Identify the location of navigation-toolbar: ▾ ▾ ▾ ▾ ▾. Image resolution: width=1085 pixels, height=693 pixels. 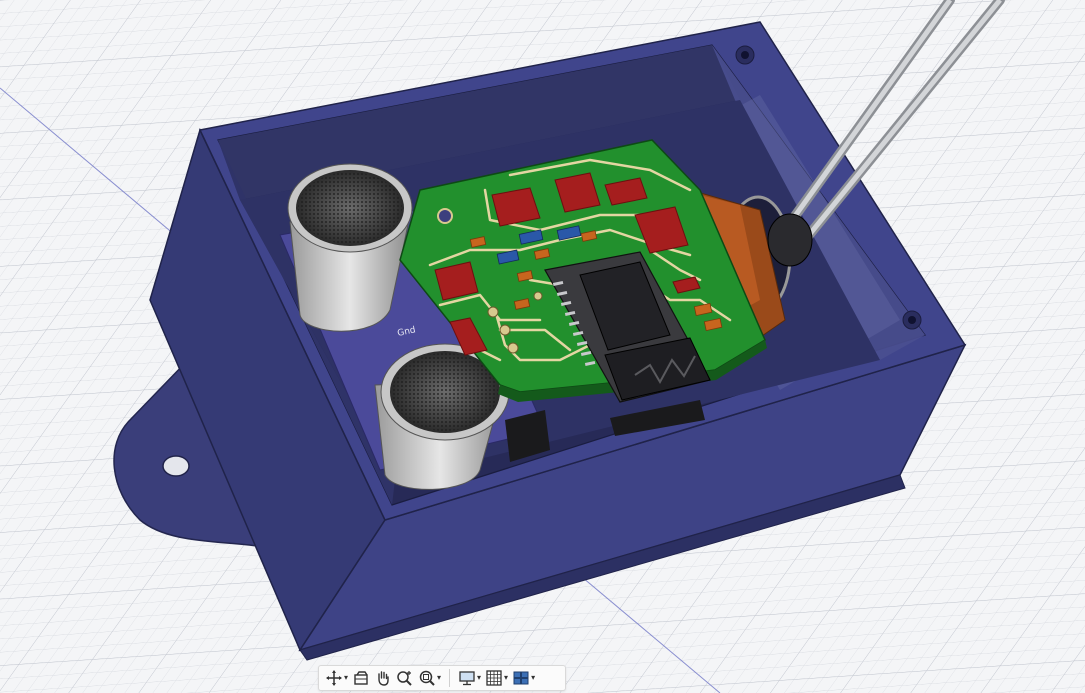
(442, 678).